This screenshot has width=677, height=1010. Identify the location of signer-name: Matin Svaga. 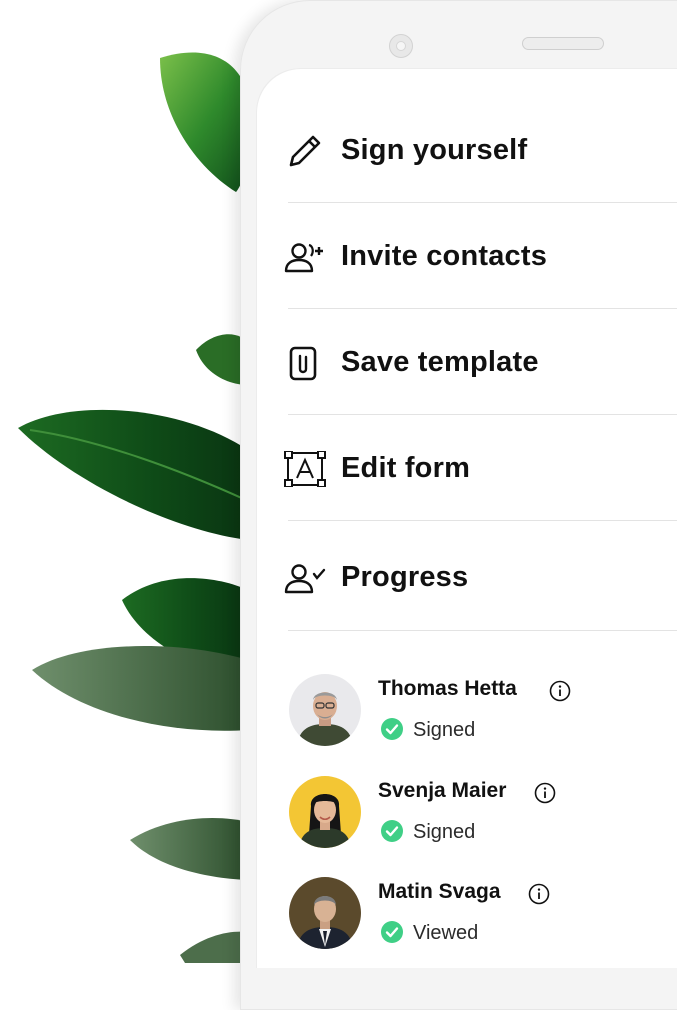
(439, 891).